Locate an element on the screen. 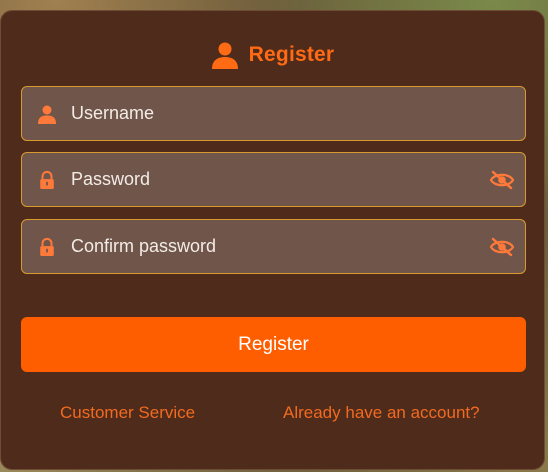  login-link: Already have an account? is located at coordinates (381, 413).